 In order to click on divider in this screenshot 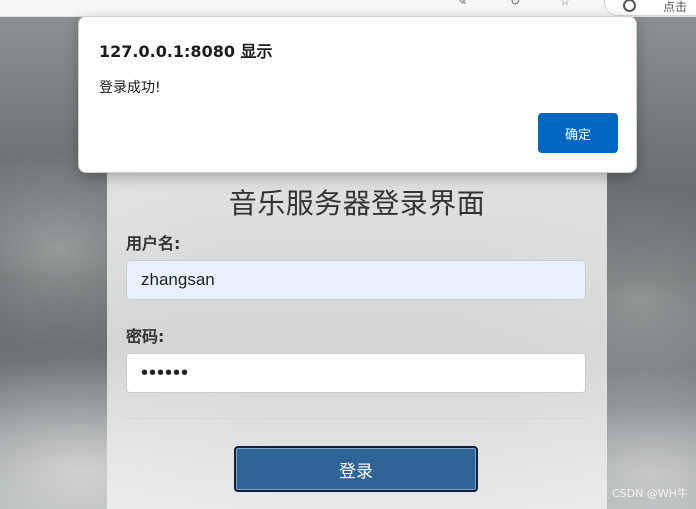, I will do `click(356, 418)`.